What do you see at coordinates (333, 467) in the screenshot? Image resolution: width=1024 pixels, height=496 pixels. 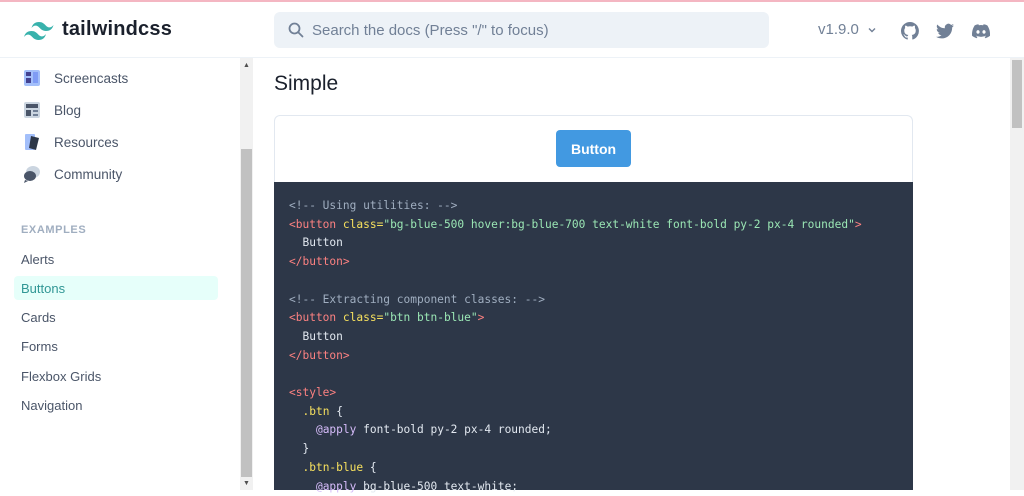 I see `code-selector: .btn-blue` at bounding box center [333, 467].